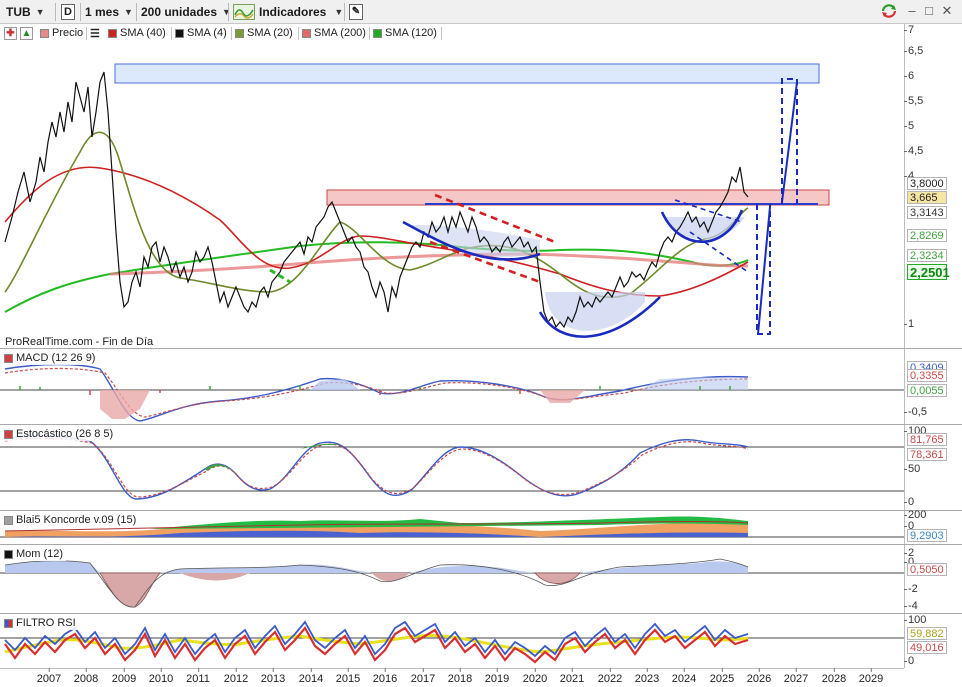 Image resolution: width=962 pixels, height=687 pixels. I want to click on ticker-label: TUB, so click(18, 12).